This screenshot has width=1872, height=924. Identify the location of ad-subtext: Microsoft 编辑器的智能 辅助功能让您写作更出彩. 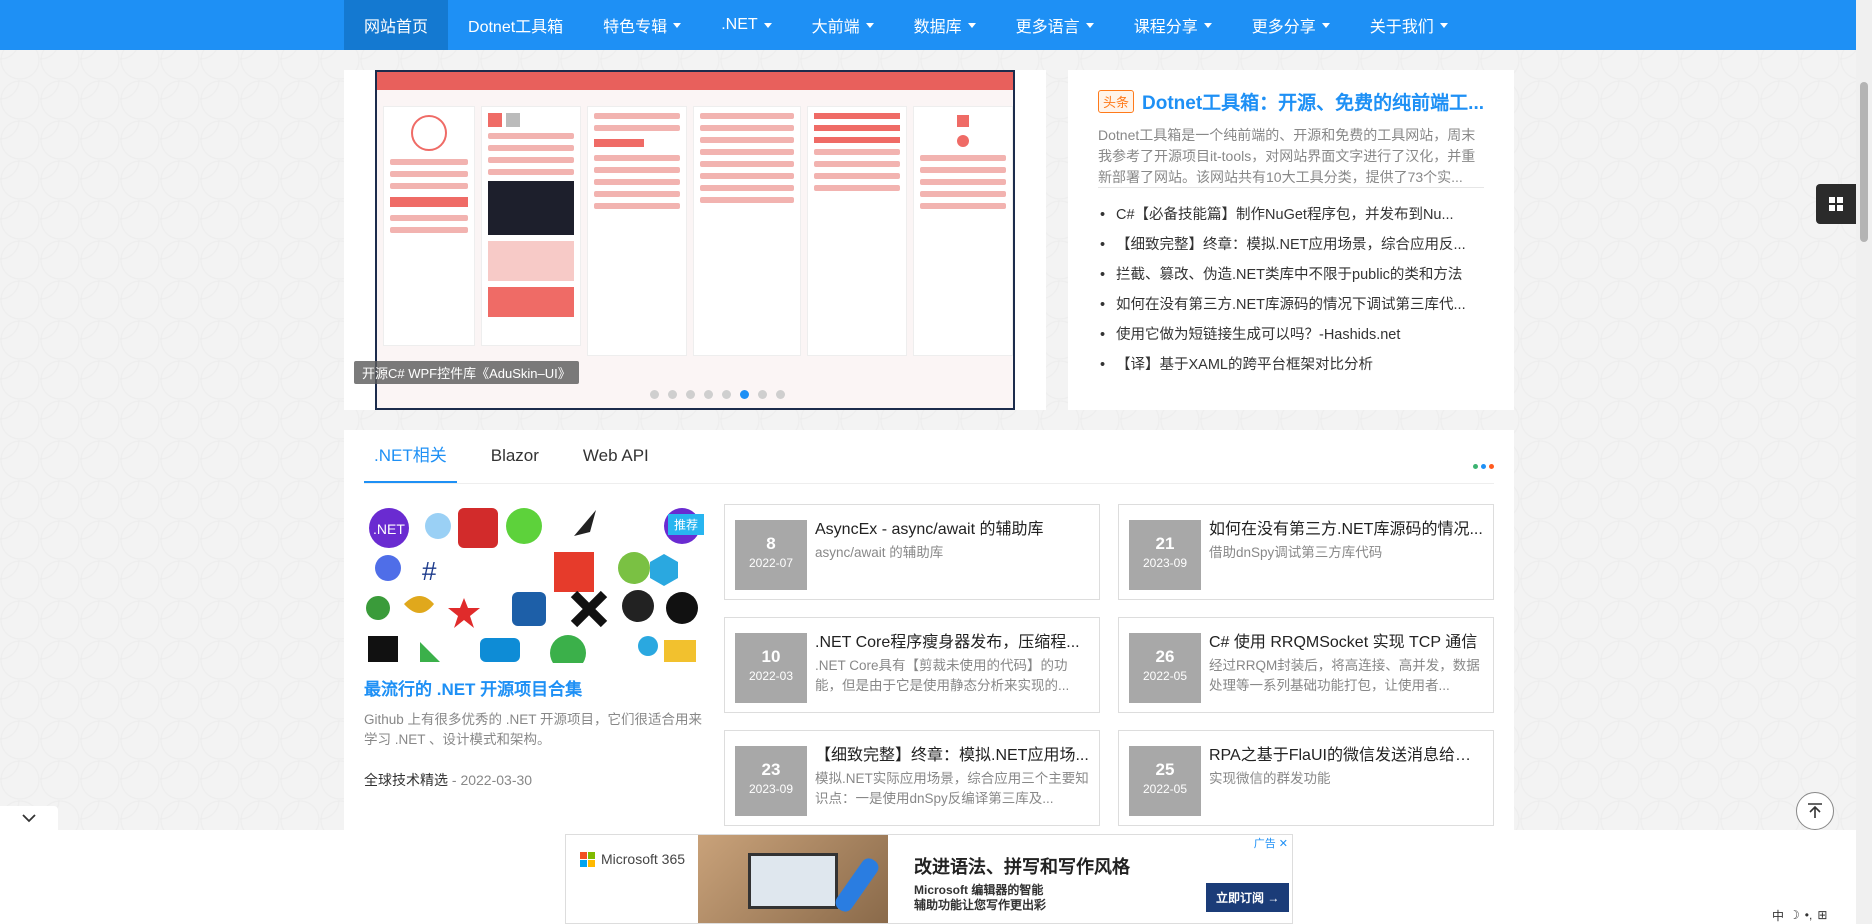
(980, 897).